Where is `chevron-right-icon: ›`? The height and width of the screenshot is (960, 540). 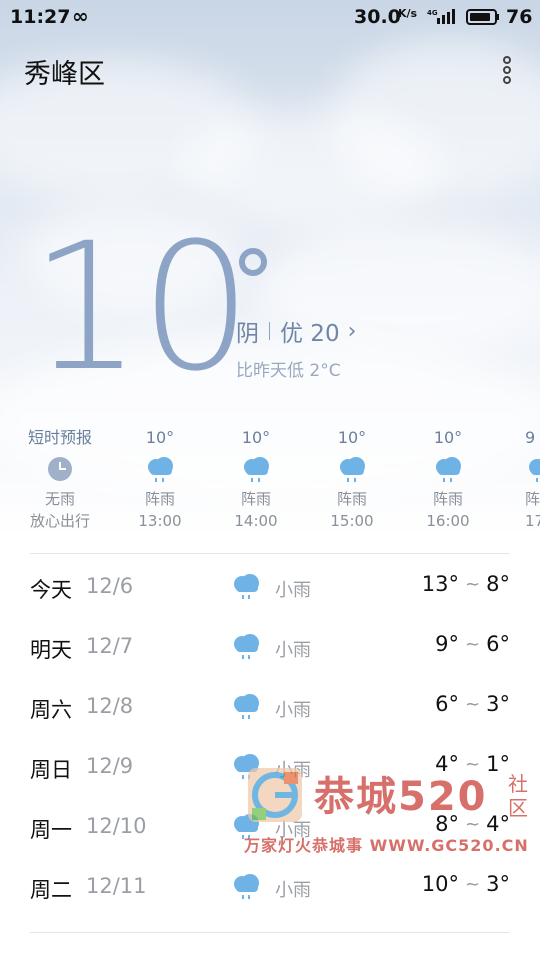
chevron-right-icon: › is located at coordinates (352, 331).